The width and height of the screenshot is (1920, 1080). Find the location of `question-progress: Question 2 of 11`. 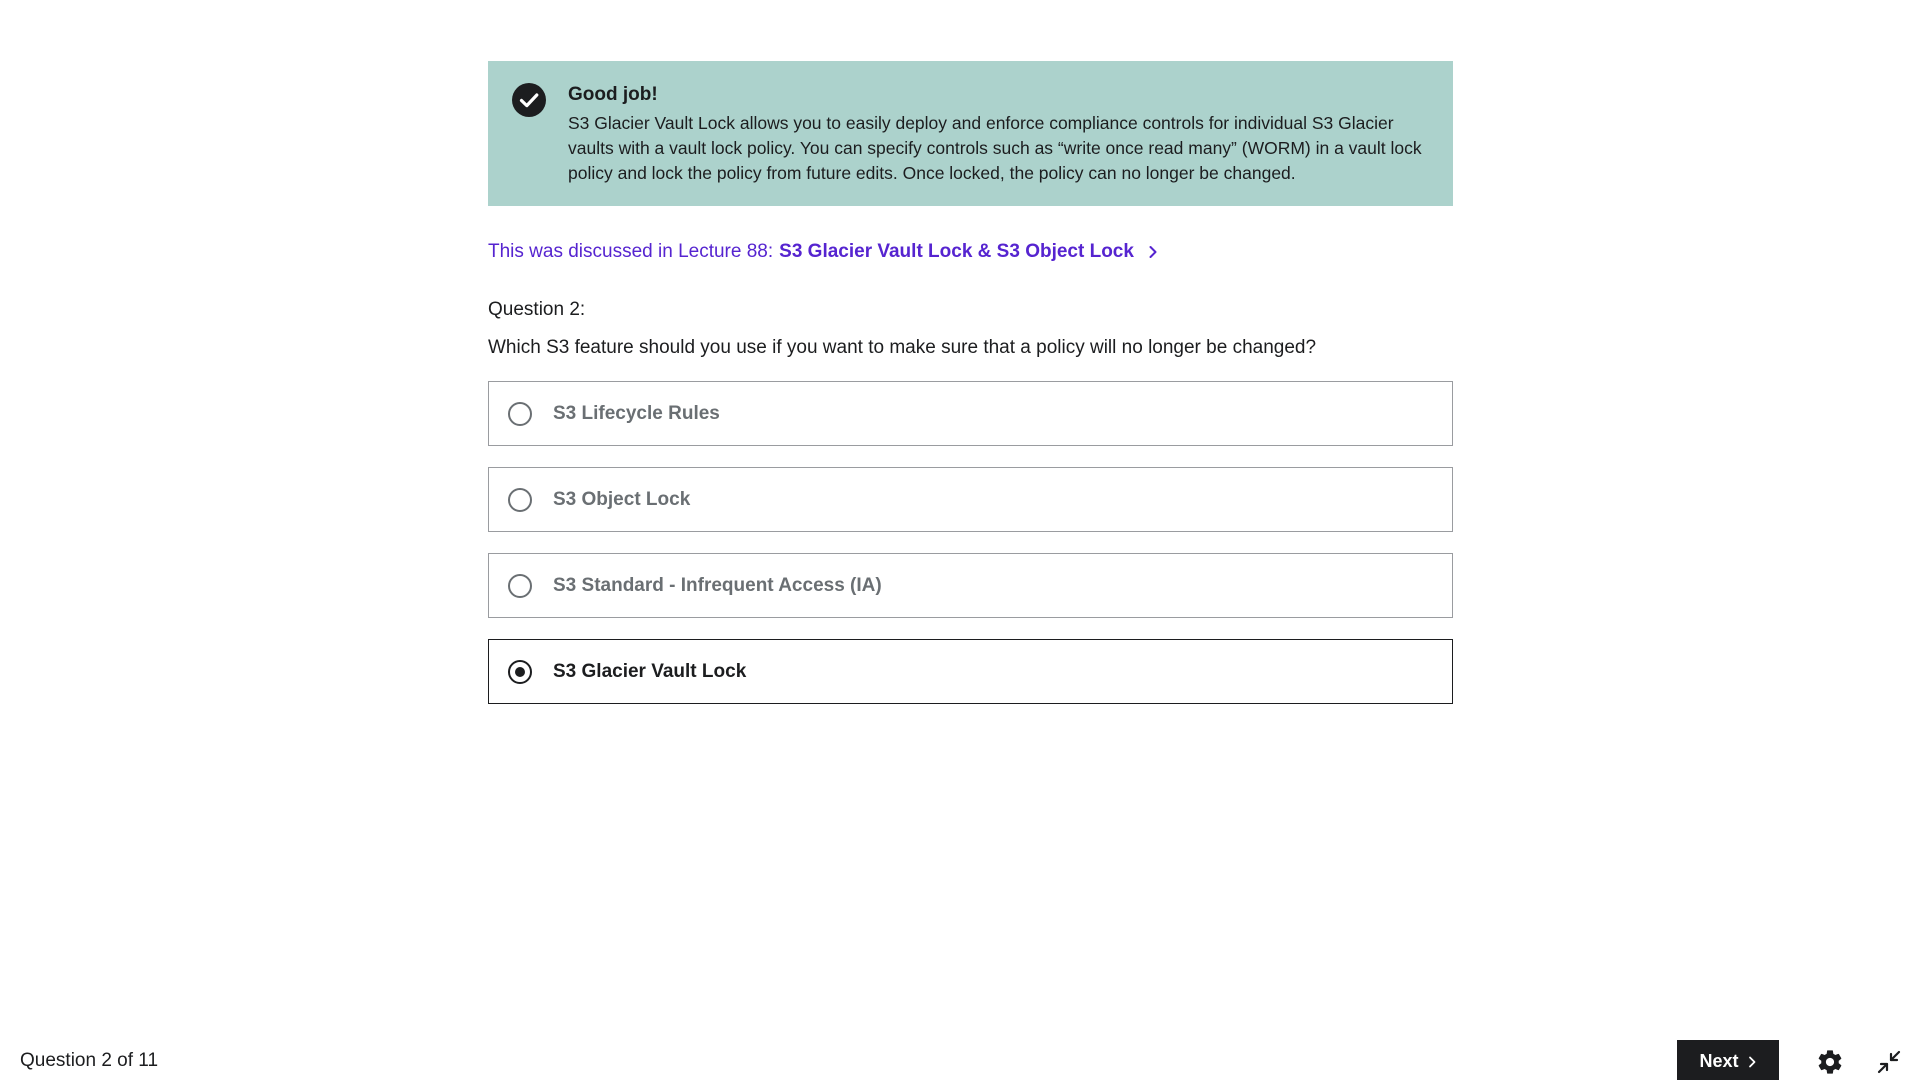

question-progress: Question 2 of 11 is located at coordinates (89, 1060).